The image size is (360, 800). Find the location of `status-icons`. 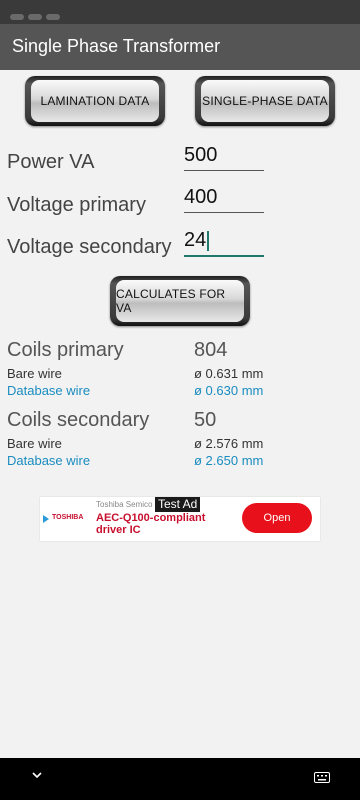

status-icons is located at coordinates (40, 13).